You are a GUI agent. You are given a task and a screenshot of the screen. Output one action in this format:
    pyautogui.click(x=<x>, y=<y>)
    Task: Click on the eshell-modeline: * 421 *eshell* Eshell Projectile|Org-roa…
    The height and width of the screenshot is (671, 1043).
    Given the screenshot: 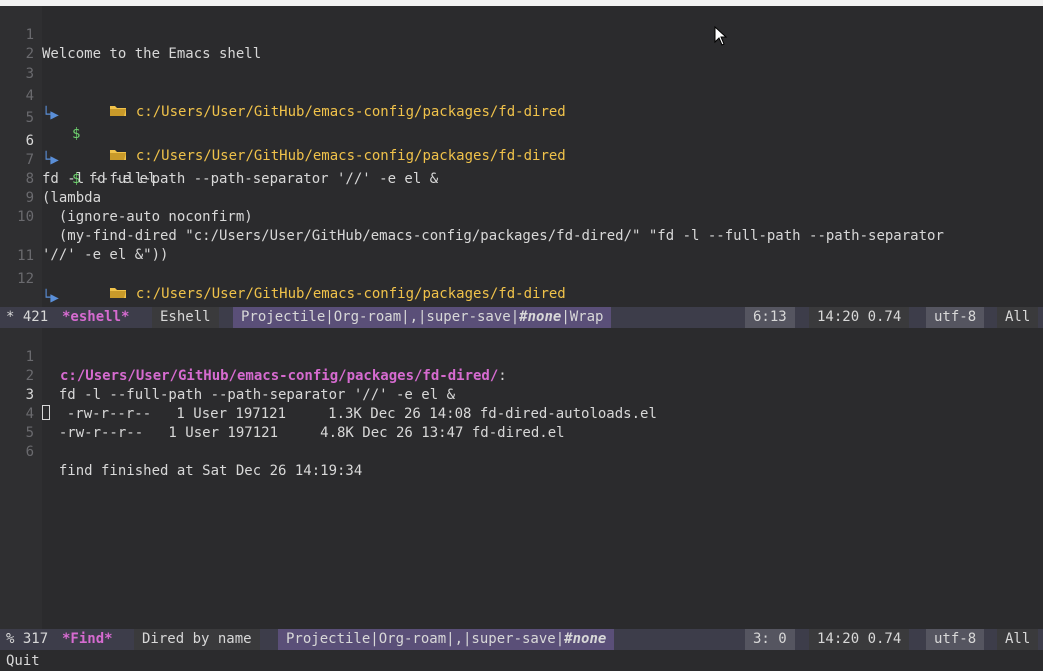 What is the action you would take?
    pyautogui.click(x=521, y=317)
    